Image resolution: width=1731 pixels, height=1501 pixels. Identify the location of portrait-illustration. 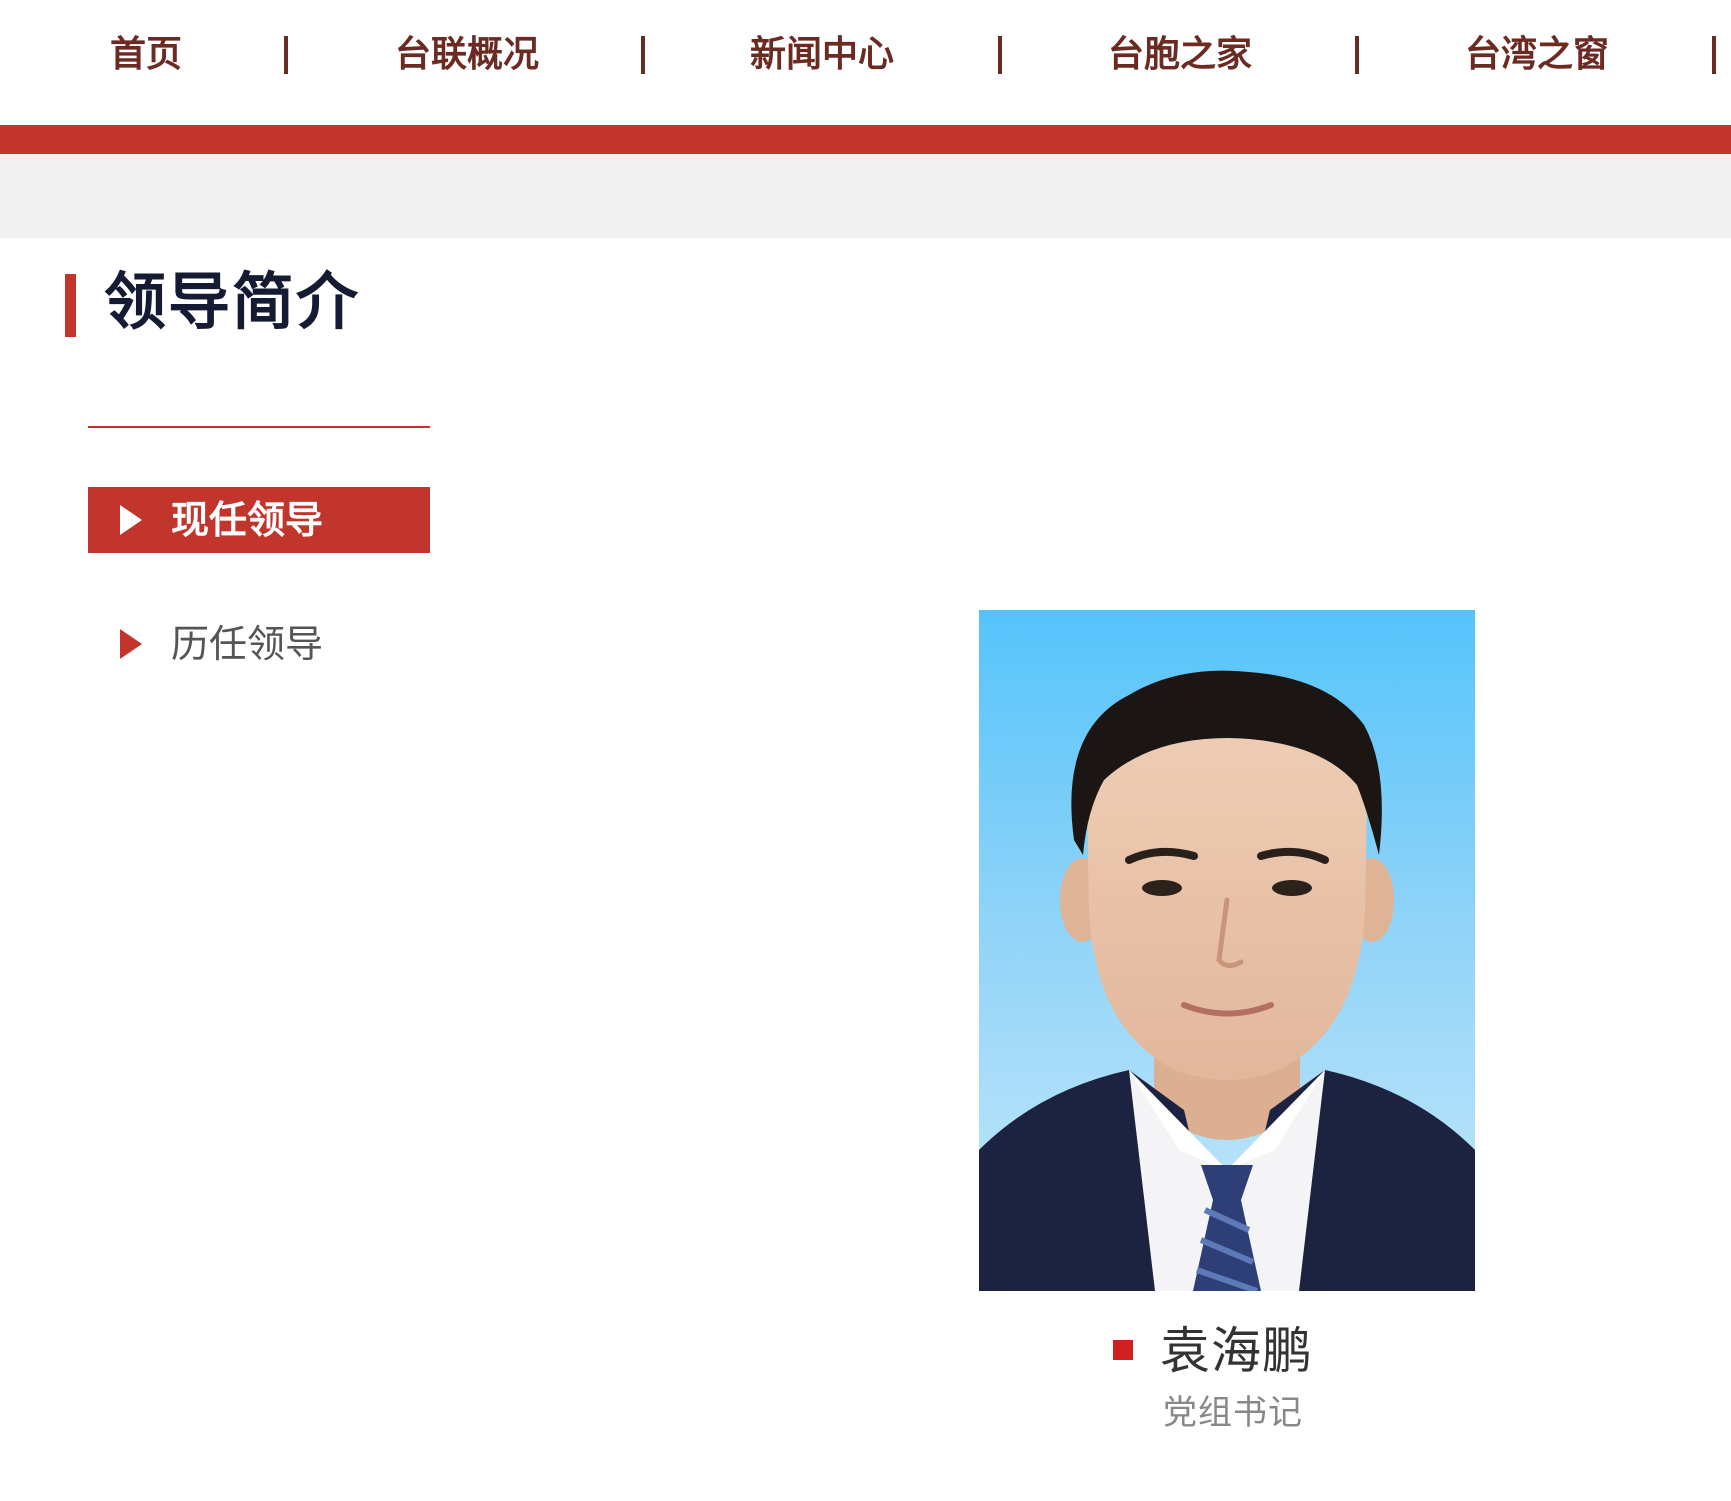
(1227, 980).